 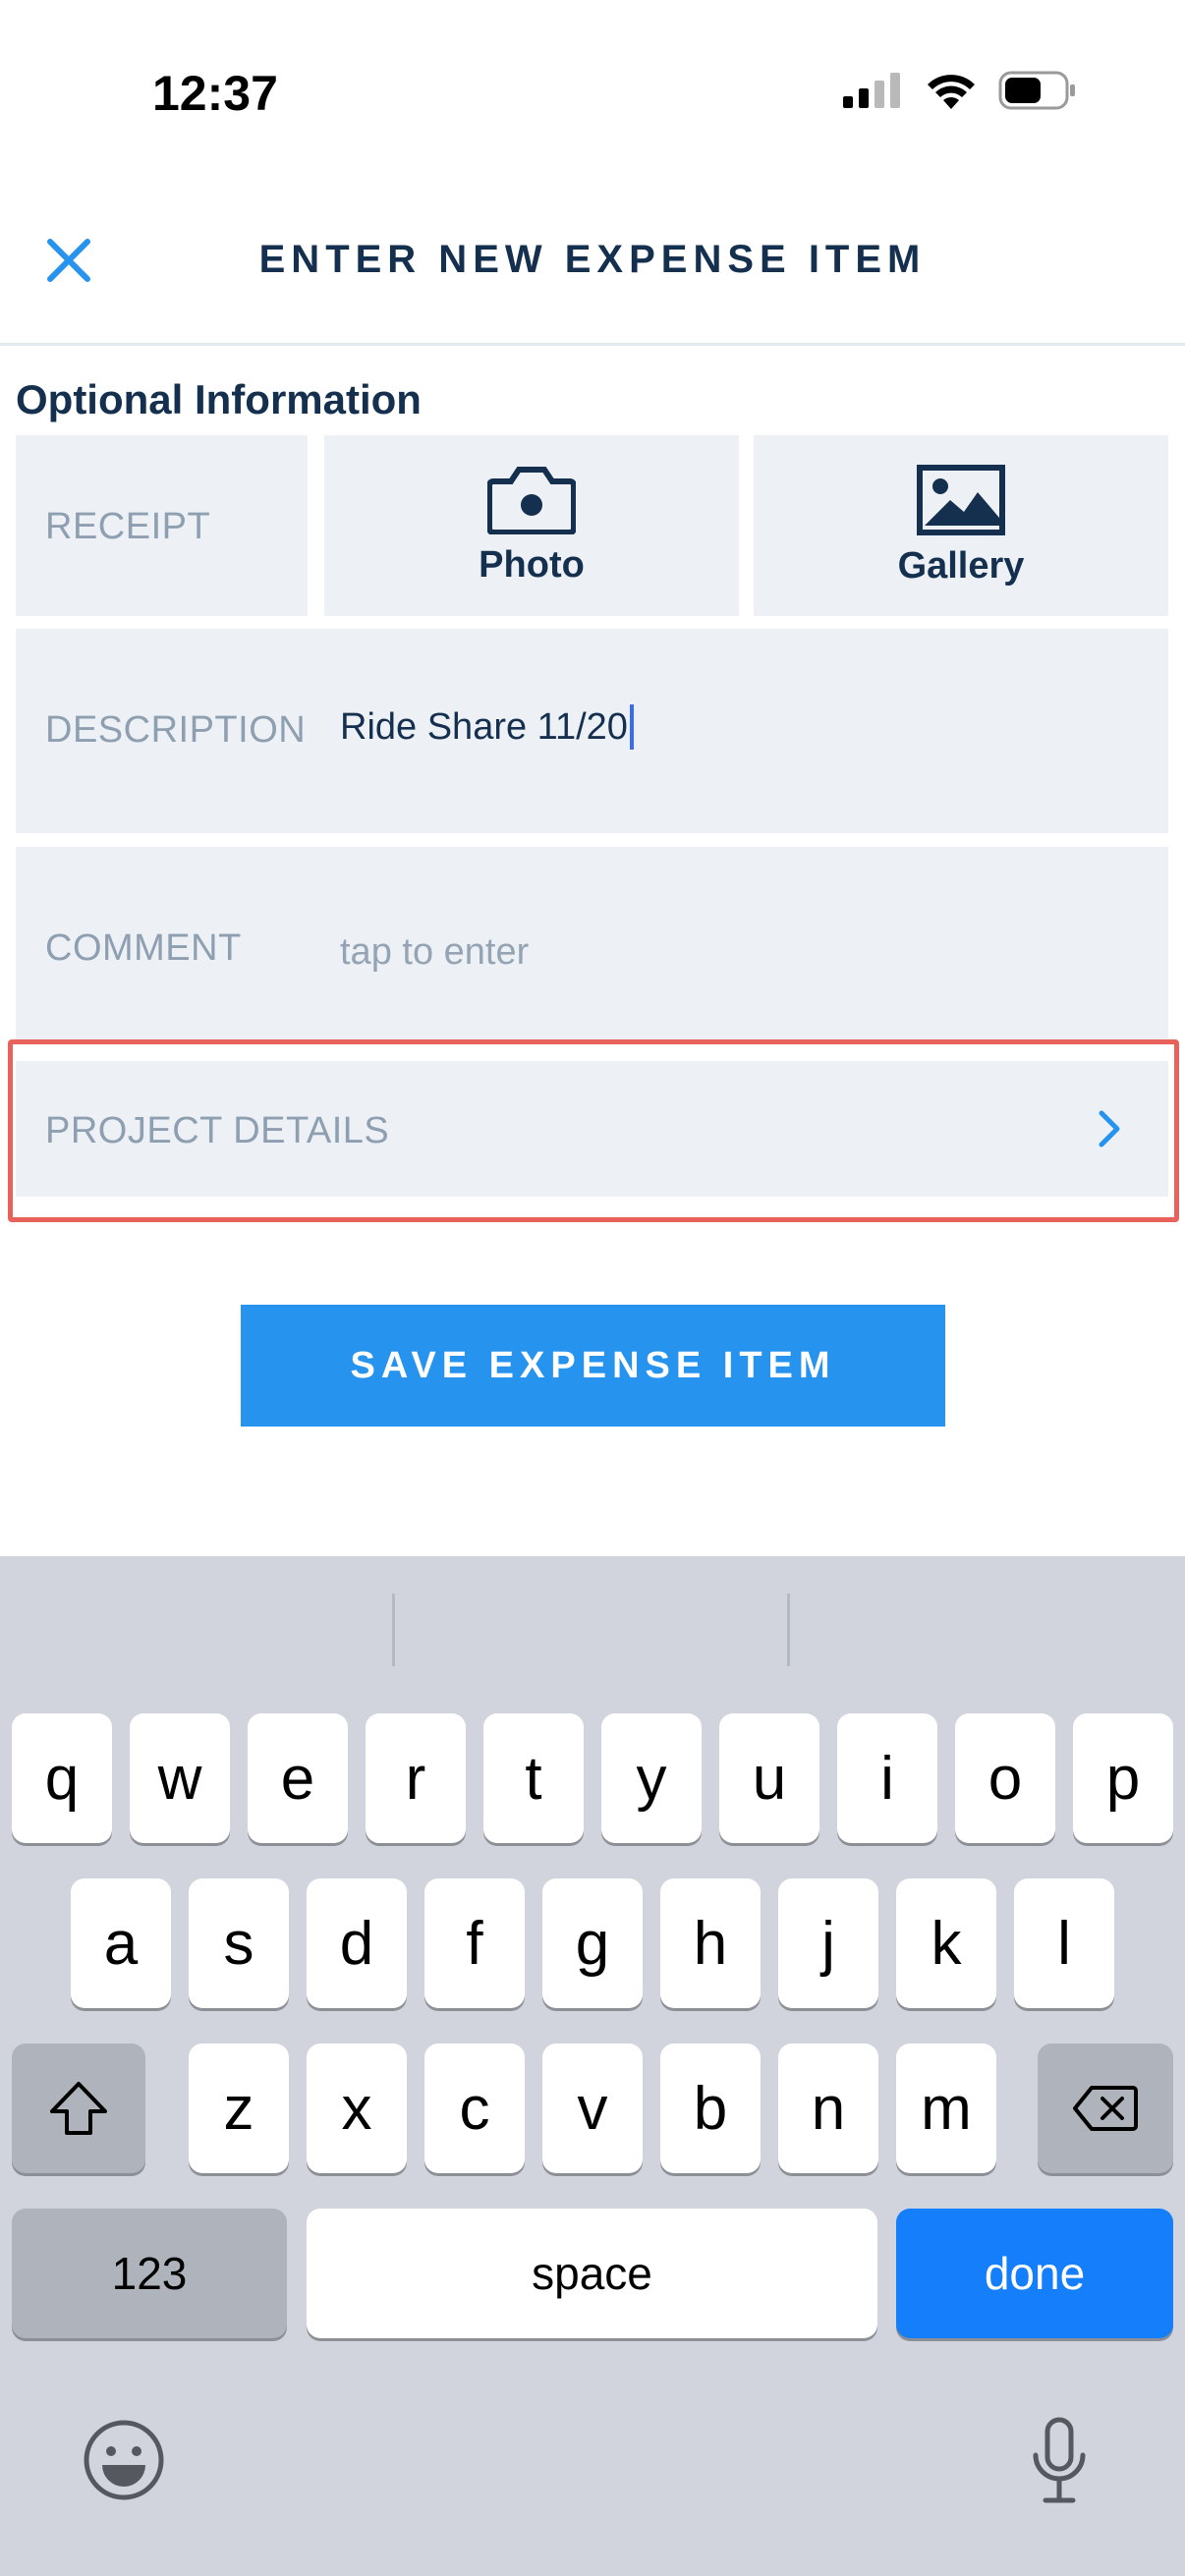 What do you see at coordinates (887, 1778) in the screenshot?
I see `key-i: i` at bounding box center [887, 1778].